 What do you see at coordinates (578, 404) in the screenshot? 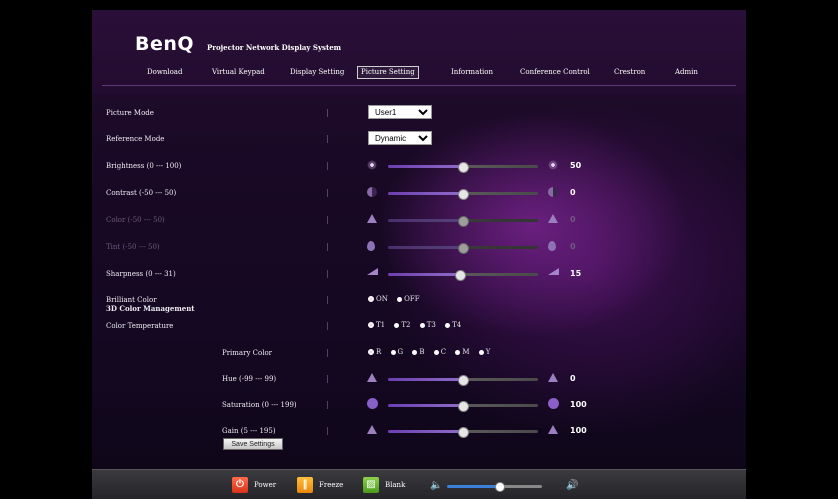
I see `saturation-value: 100` at bounding box center [578, 404].